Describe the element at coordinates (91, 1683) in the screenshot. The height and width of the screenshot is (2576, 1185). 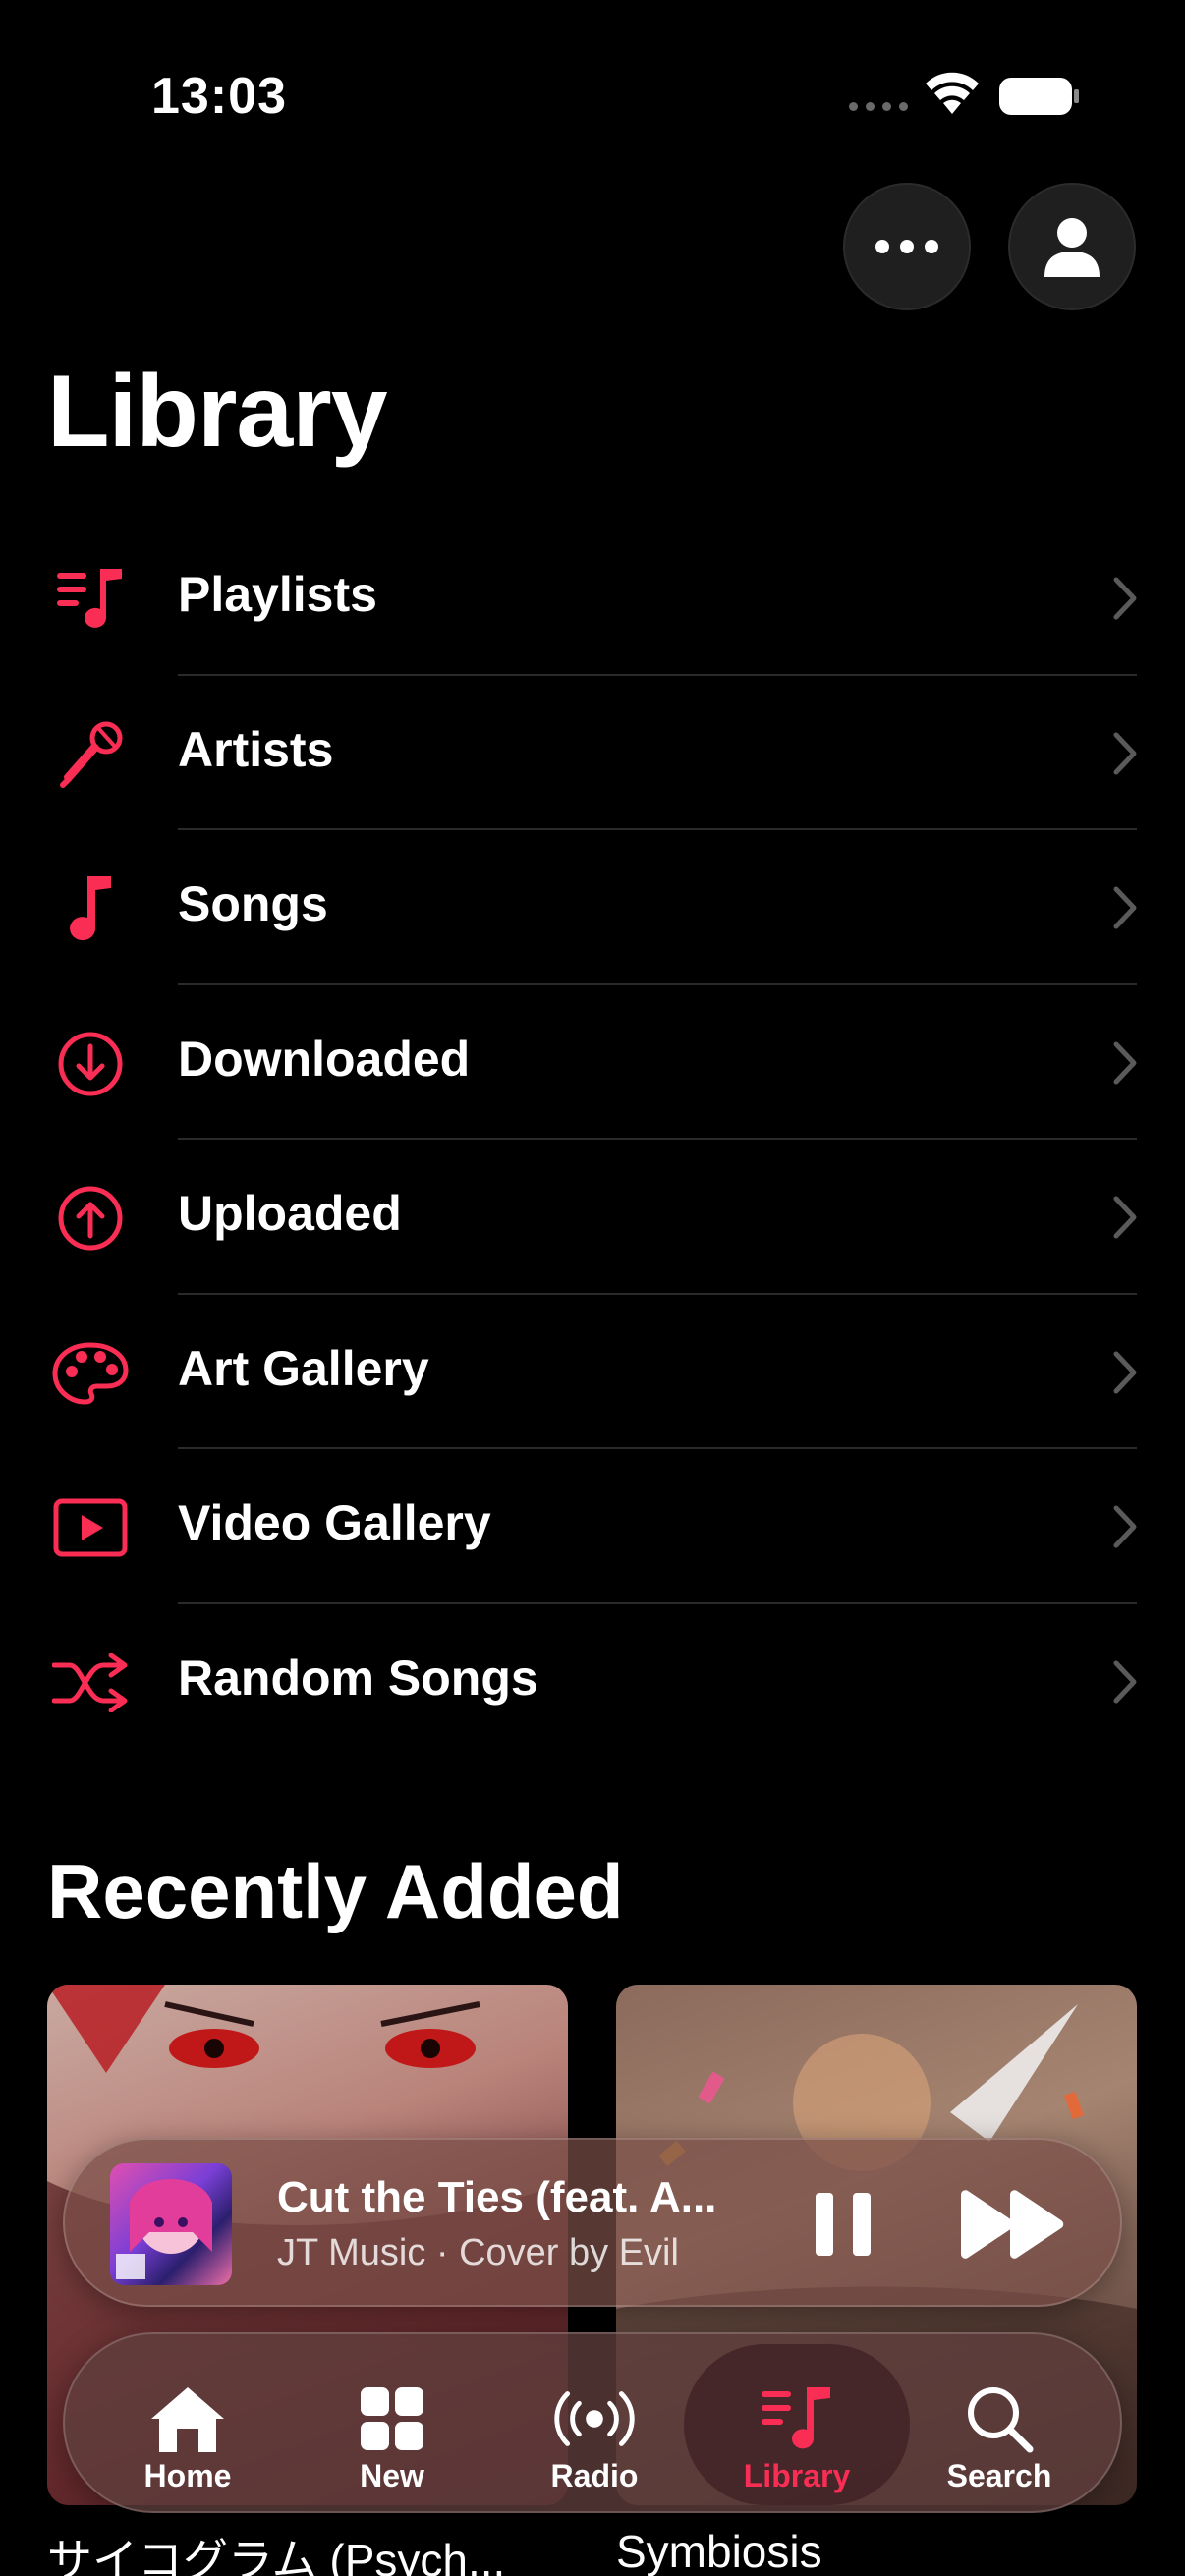
I see `shuffle-icon` at that location.